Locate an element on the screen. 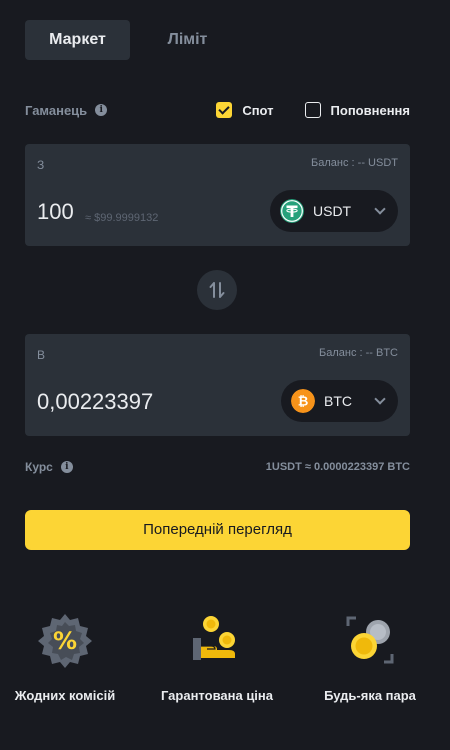 The height and width of the screenshot is (750, 450). from-amount-input: 100 is located at coordinates (55, 212).